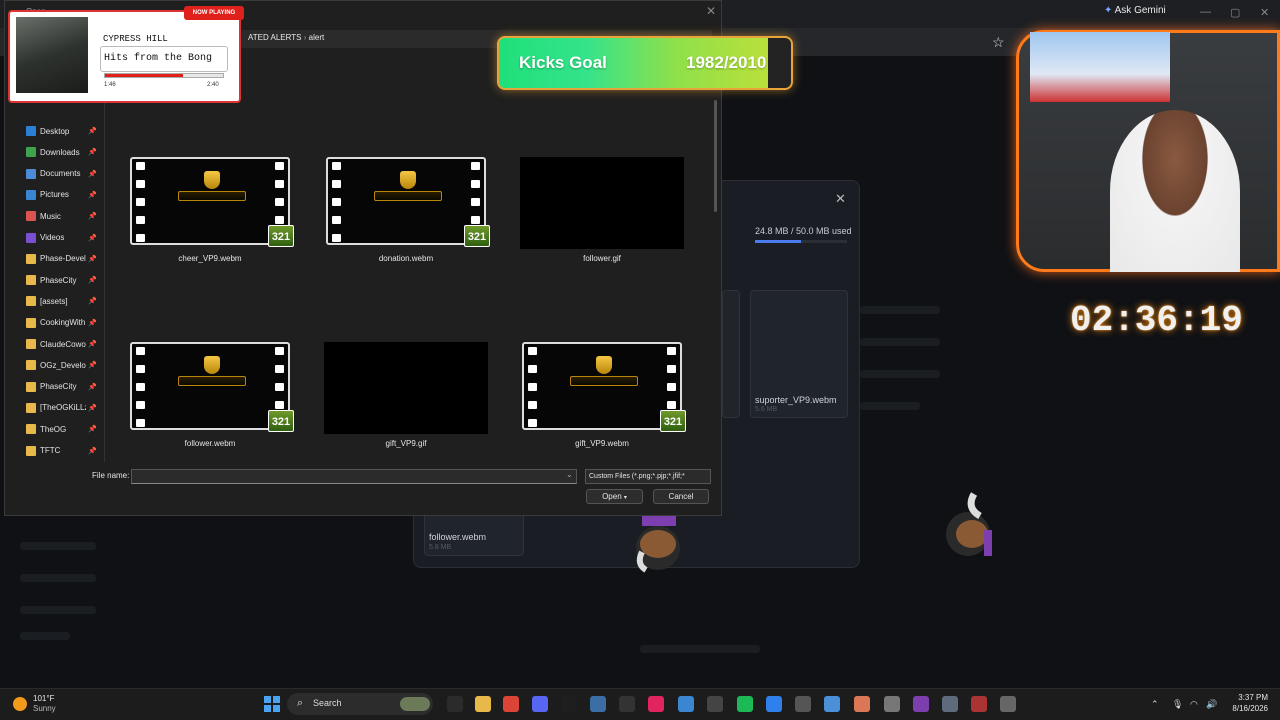  What do you see at coordinates (686, 704) in the screenshot?
I see `notepad-icon` at bounding box center [686, 704].